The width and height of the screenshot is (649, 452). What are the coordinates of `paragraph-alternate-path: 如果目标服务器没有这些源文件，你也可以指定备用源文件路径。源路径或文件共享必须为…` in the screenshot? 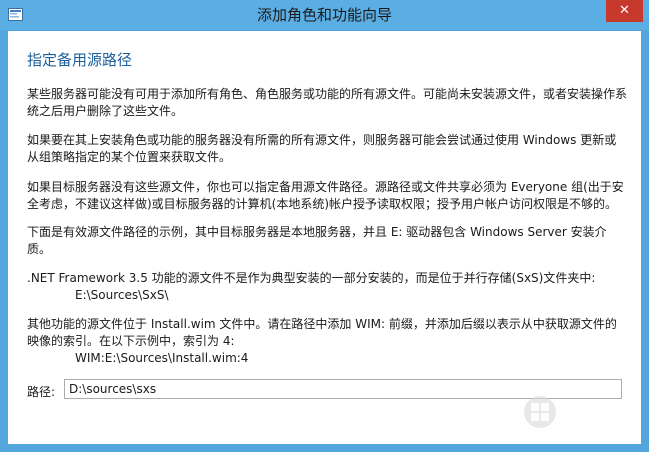 It's located at (325, 195).